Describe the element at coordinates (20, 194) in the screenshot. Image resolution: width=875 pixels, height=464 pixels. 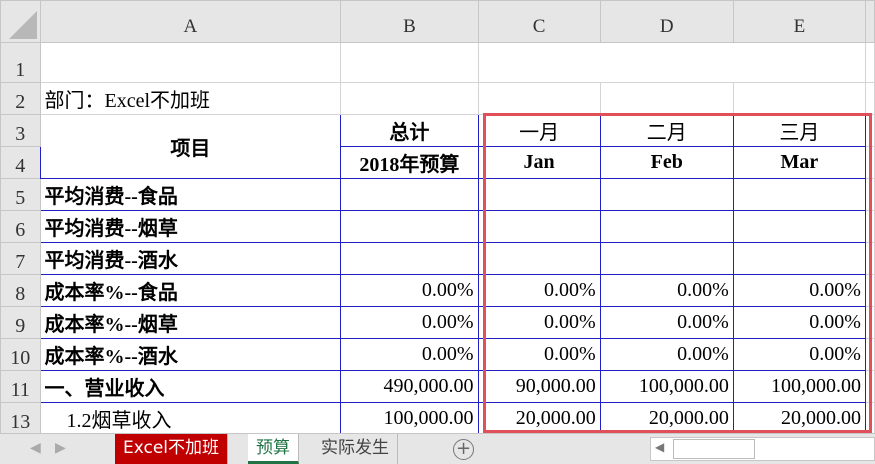
I see `row-header: 5` at that location.